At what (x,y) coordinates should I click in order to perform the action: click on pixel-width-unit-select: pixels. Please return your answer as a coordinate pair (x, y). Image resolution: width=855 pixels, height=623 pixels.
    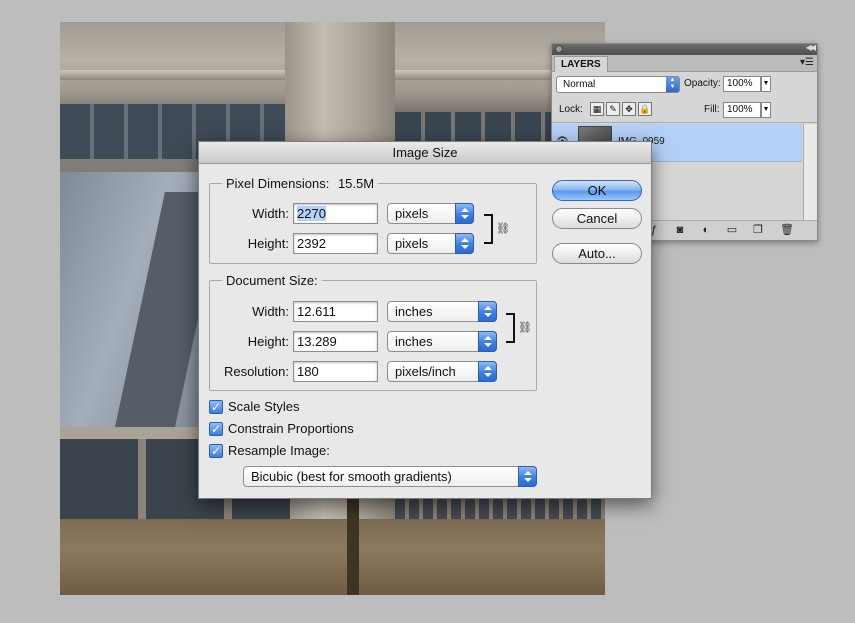
    Looking at the image, I should click on (430, 213).